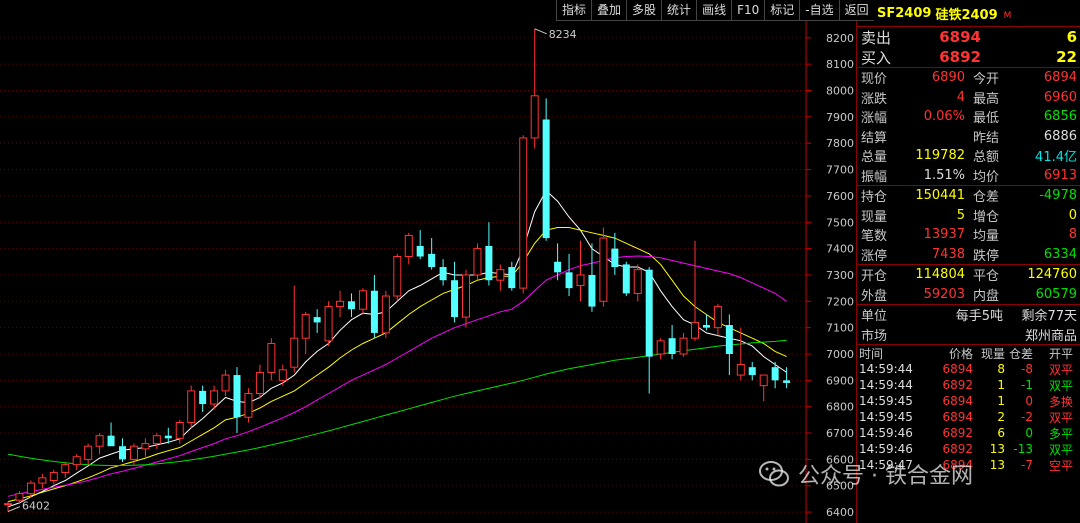  Describe the element at coordinates (960, 57) in the screenshot. I see `bid-price: 6892` at that location.